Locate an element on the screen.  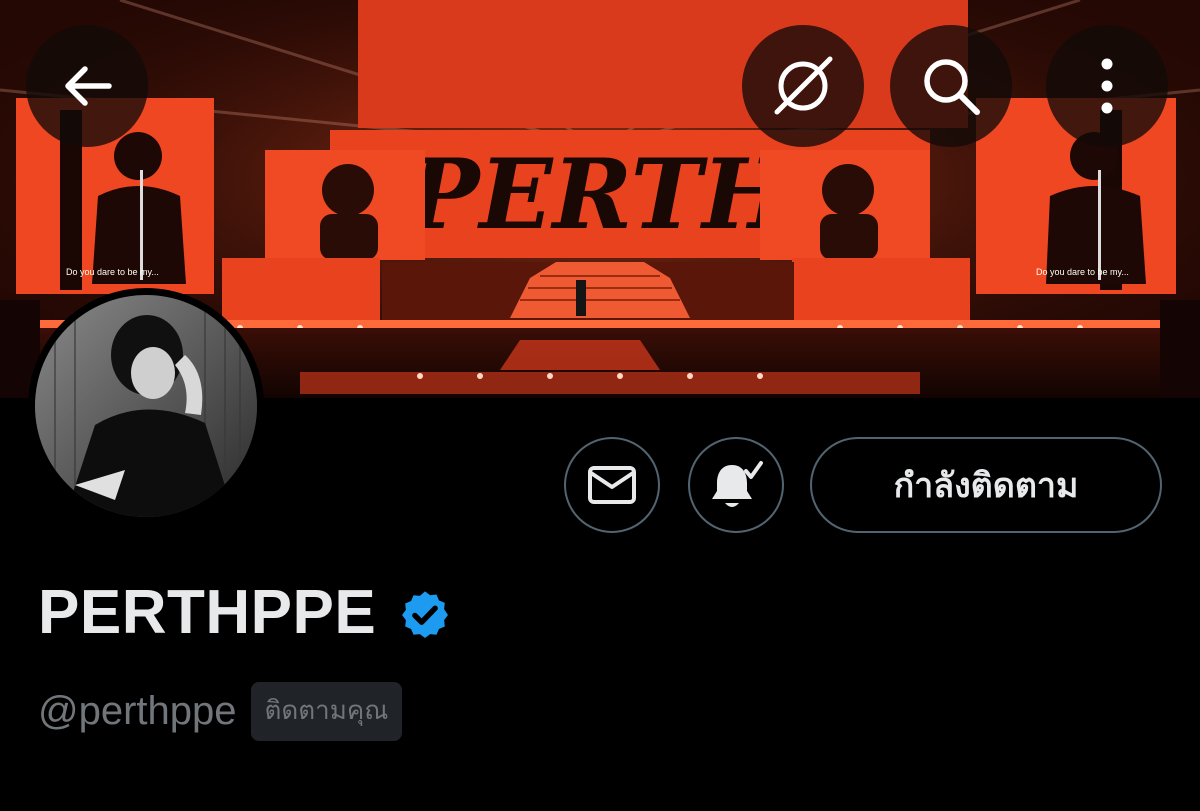
display-name-row: PERTHPPE is located at coordinates (245, 613).